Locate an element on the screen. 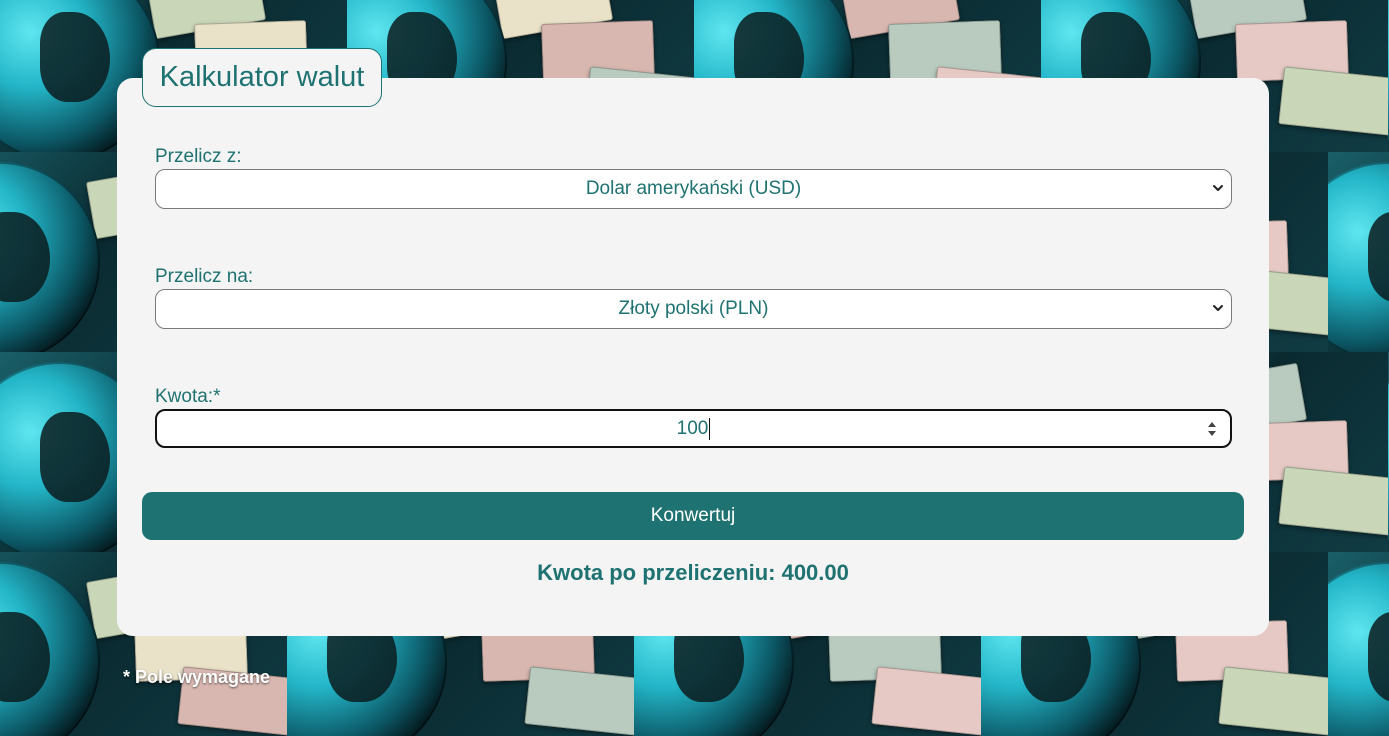  required-field-note: * Pole wymagane is located at coordinates (197, 677).